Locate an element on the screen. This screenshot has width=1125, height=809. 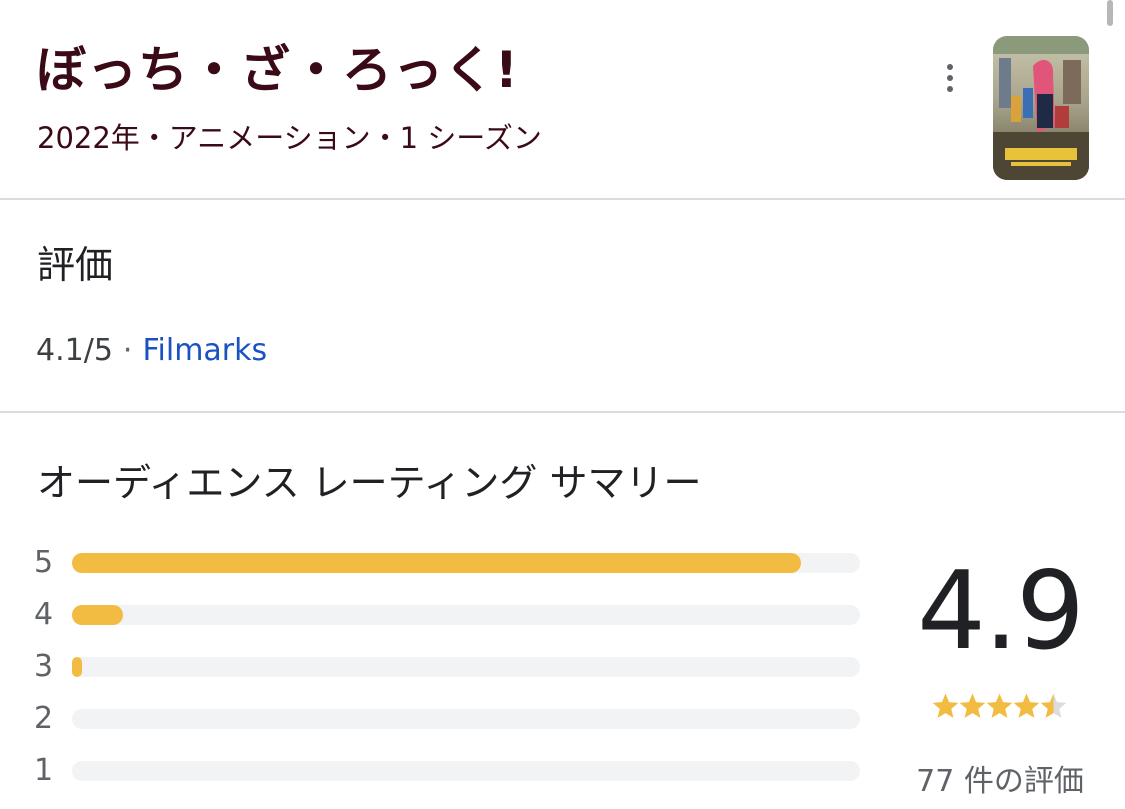
distribution-row-3: 3 is located at coordinates (449, 667).